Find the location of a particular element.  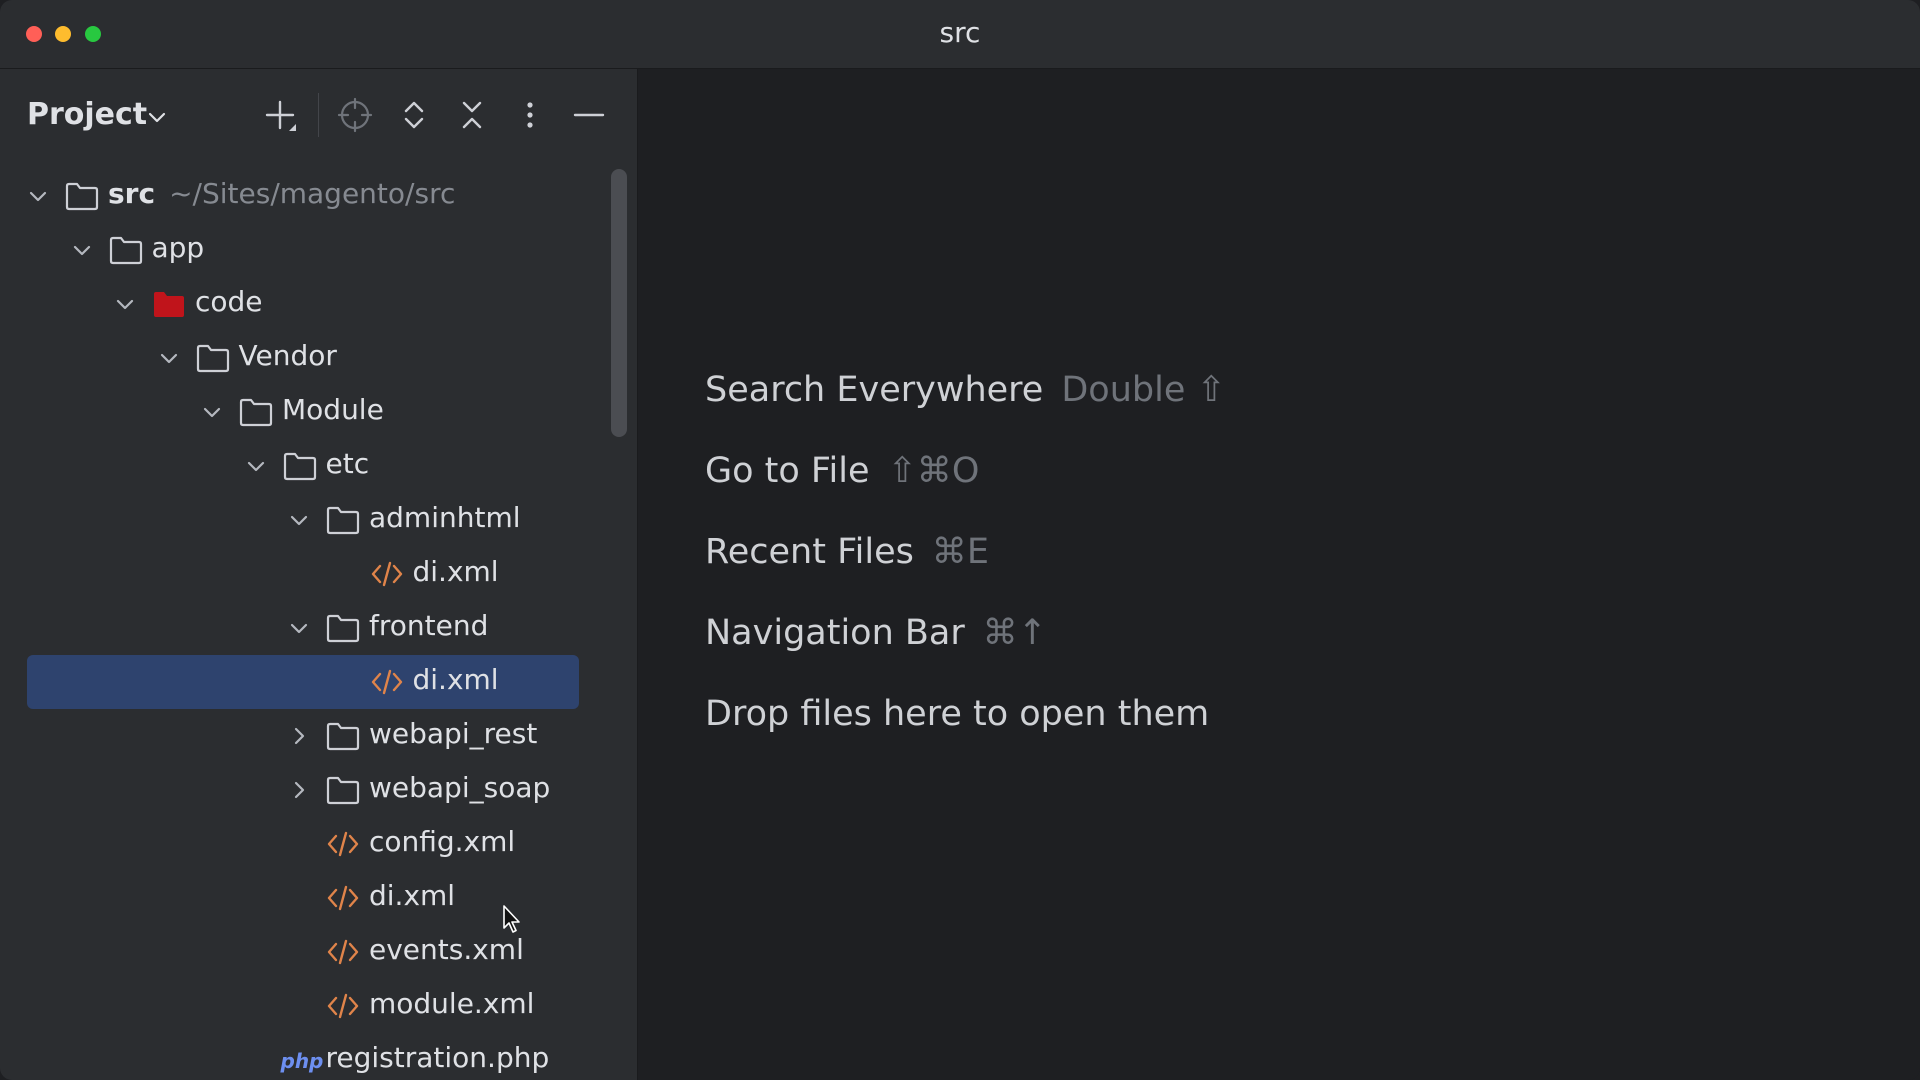

tree-item-path-hint: ~/Sites/magento/src is located at coordinates (312, 193).